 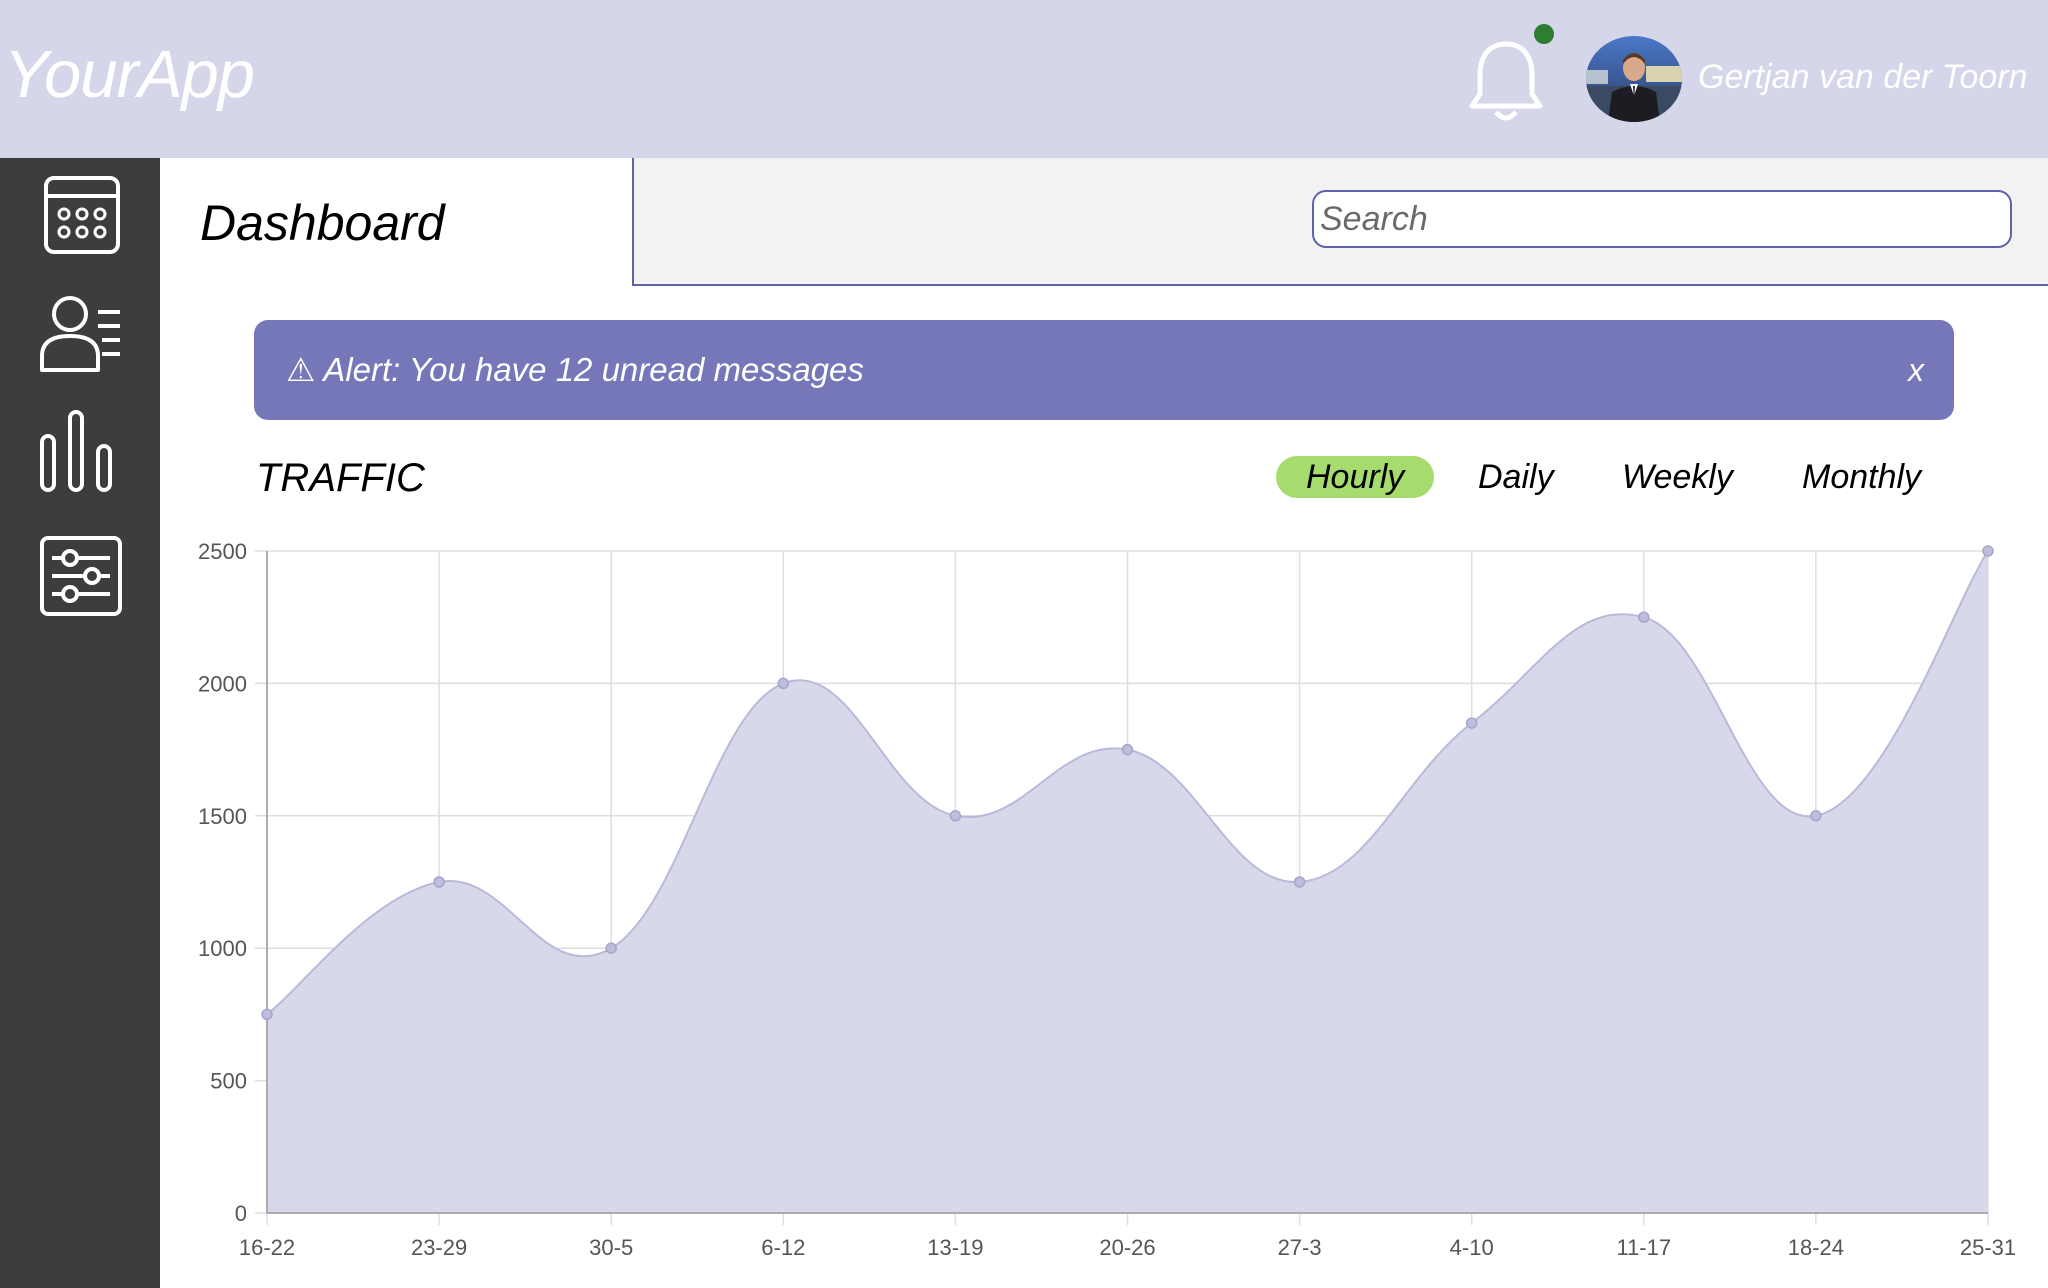 I want to click on users-icon, so click(x=81, y=333).